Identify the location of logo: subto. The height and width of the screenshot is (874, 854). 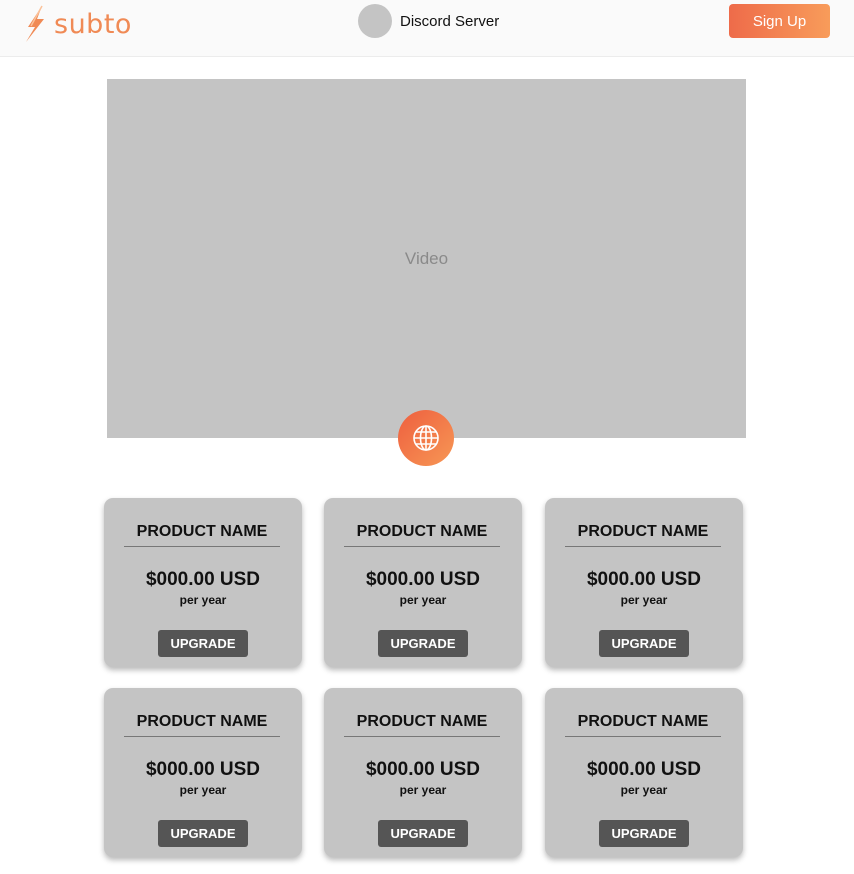
(77, 24).